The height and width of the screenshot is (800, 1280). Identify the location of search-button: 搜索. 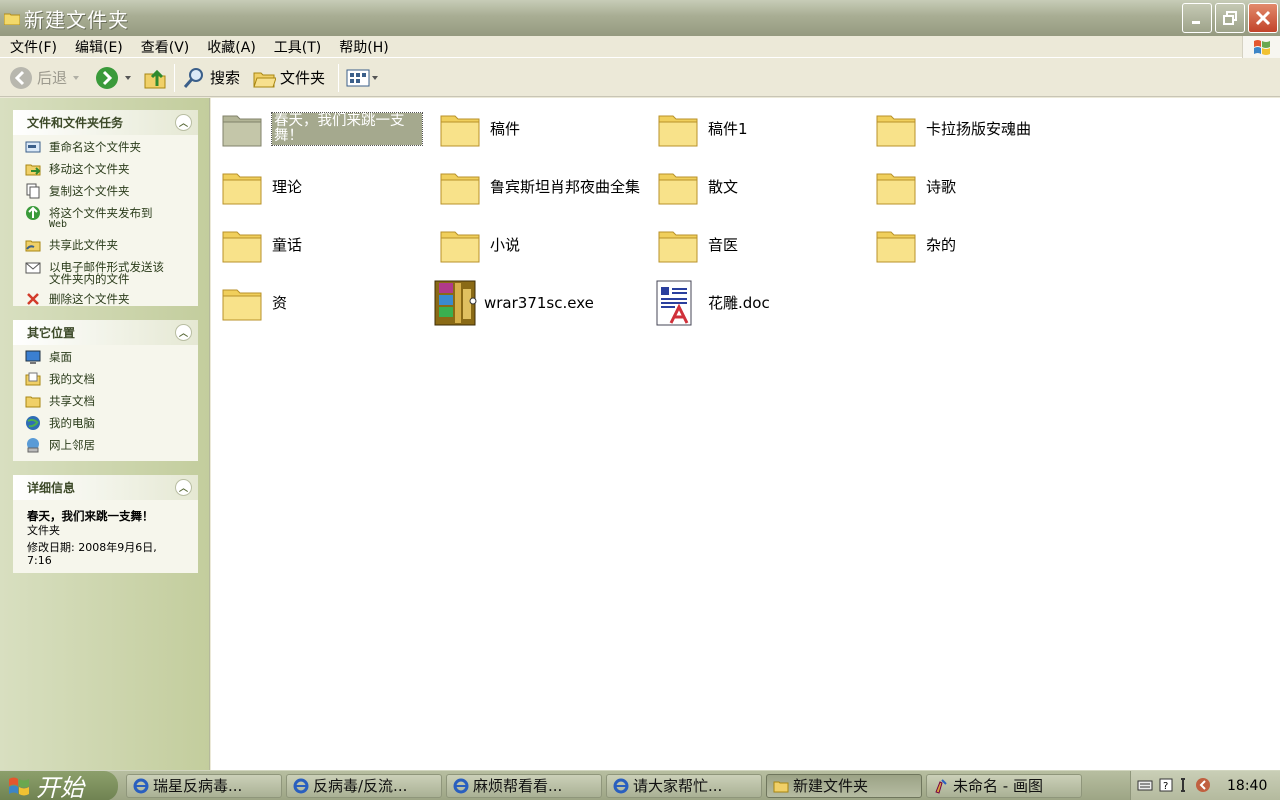
(211, 78).